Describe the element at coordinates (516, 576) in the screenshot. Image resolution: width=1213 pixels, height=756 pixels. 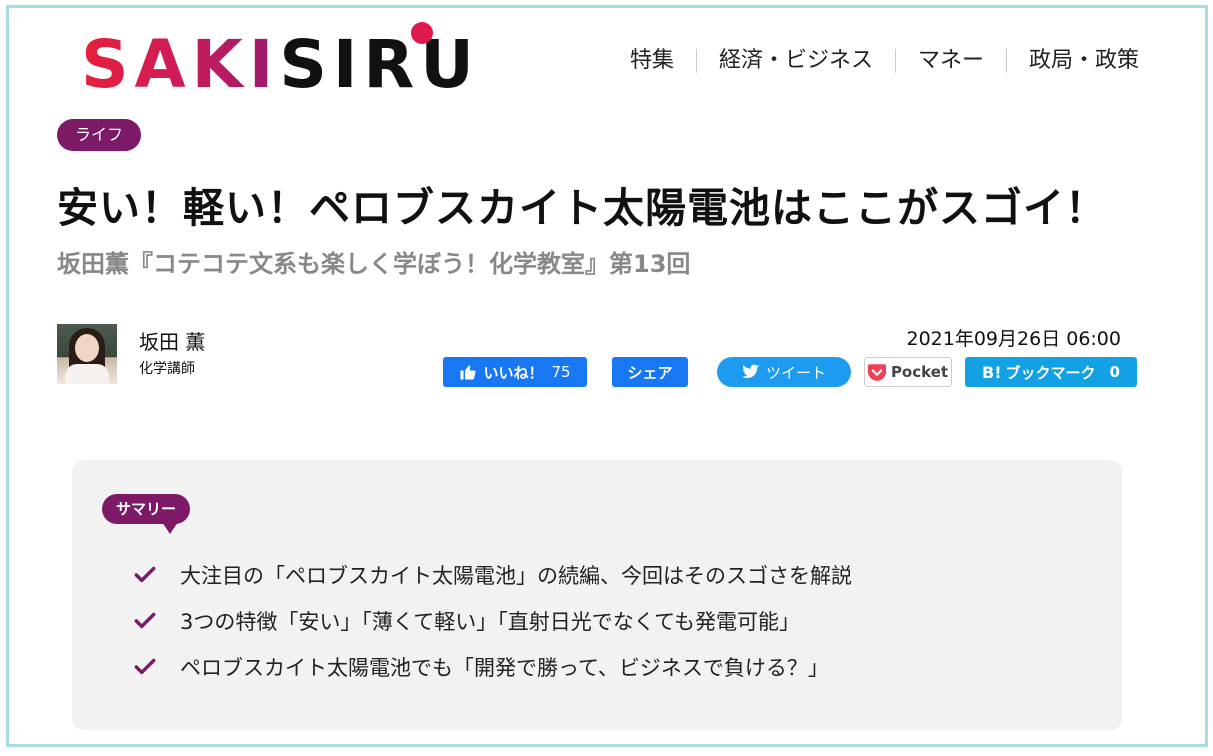
I see `summary-item-text: 大注目の「ペロブスカイト太陽電池」の続編、今回はそのスゴさを解説` at that location.